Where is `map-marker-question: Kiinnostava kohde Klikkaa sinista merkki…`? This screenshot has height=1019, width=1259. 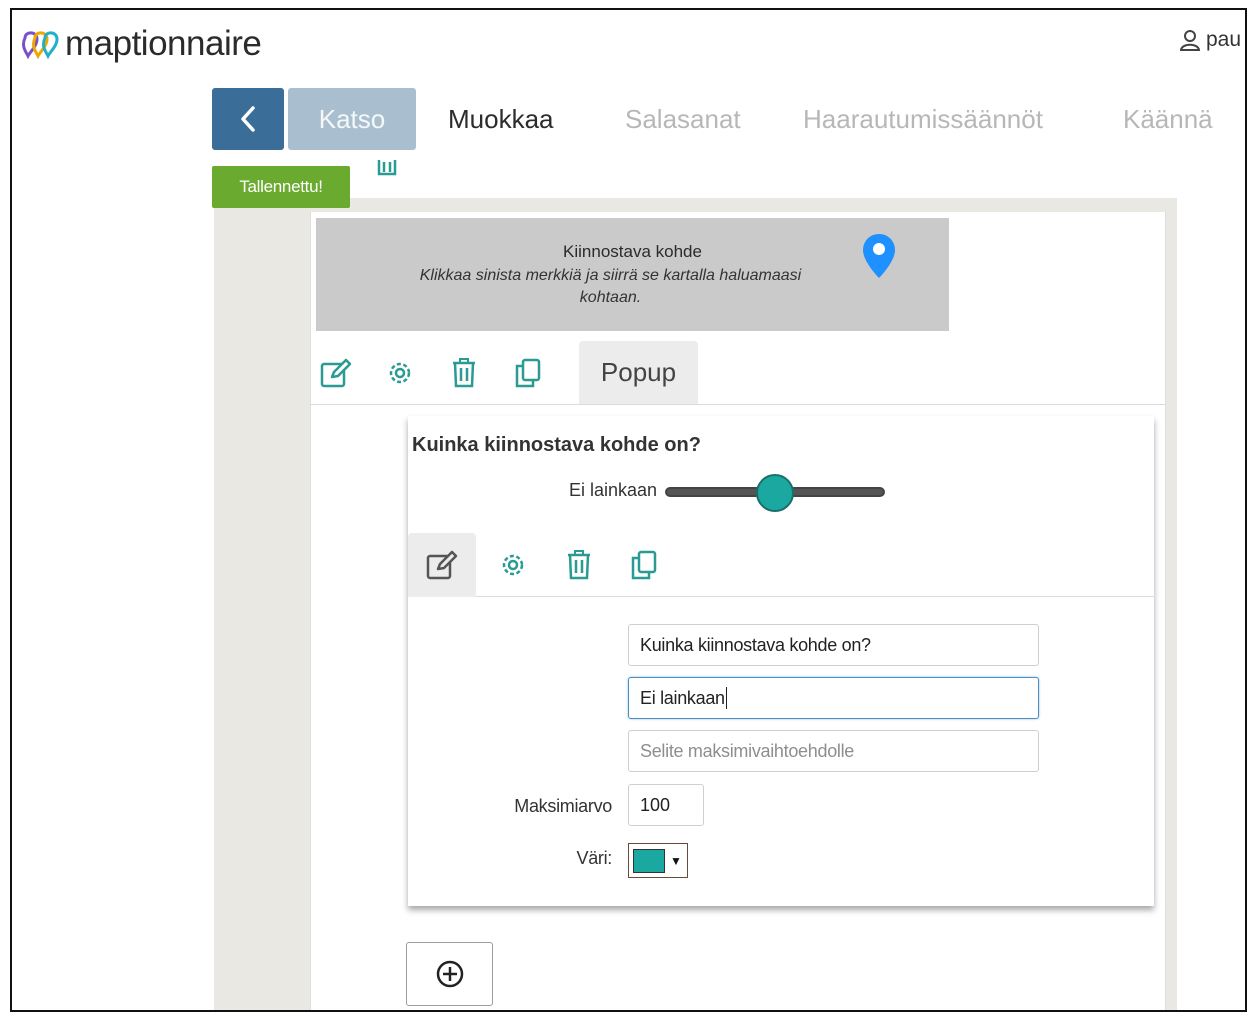 map-marker-question: Kiinnostava kohde Klikkaa sinista merkki… is located at coordinates (632, 274).